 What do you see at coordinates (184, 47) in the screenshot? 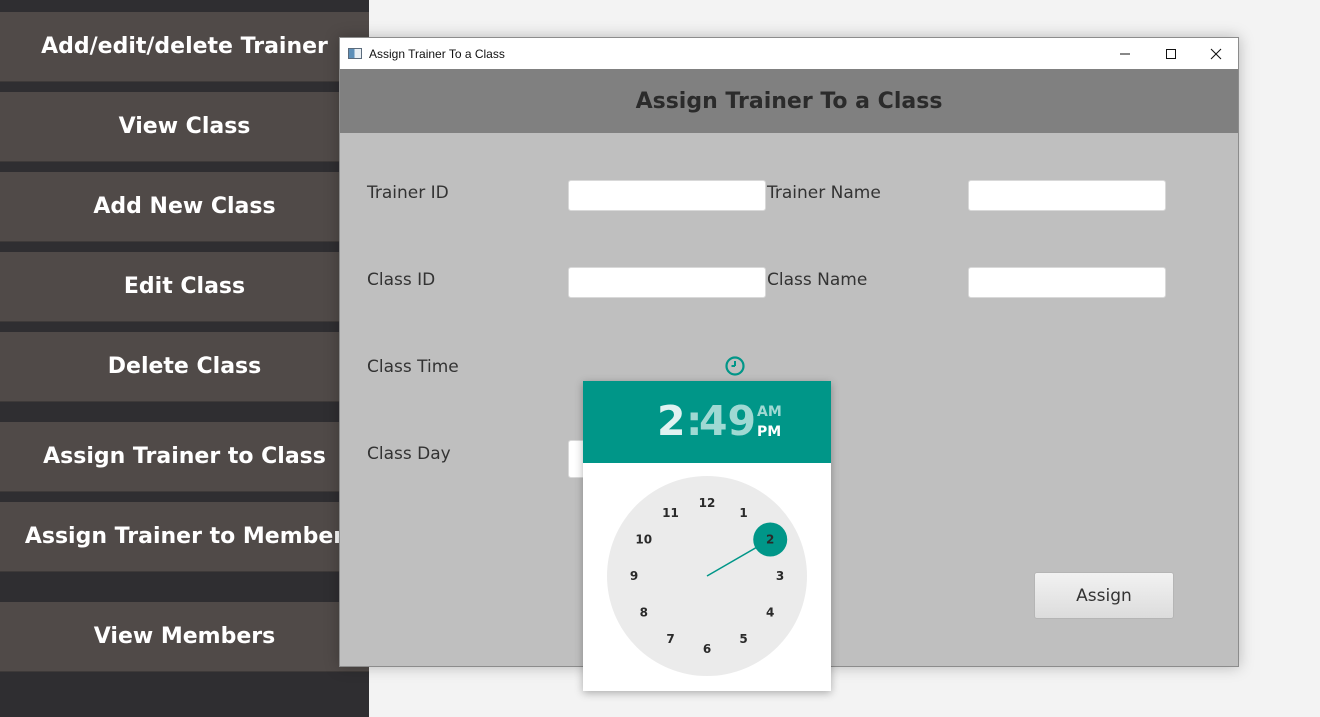
I see `sidebar-item-add-edit-delete-trainer: Add/edit/delete Trainer` at bounding box center [184, 47].